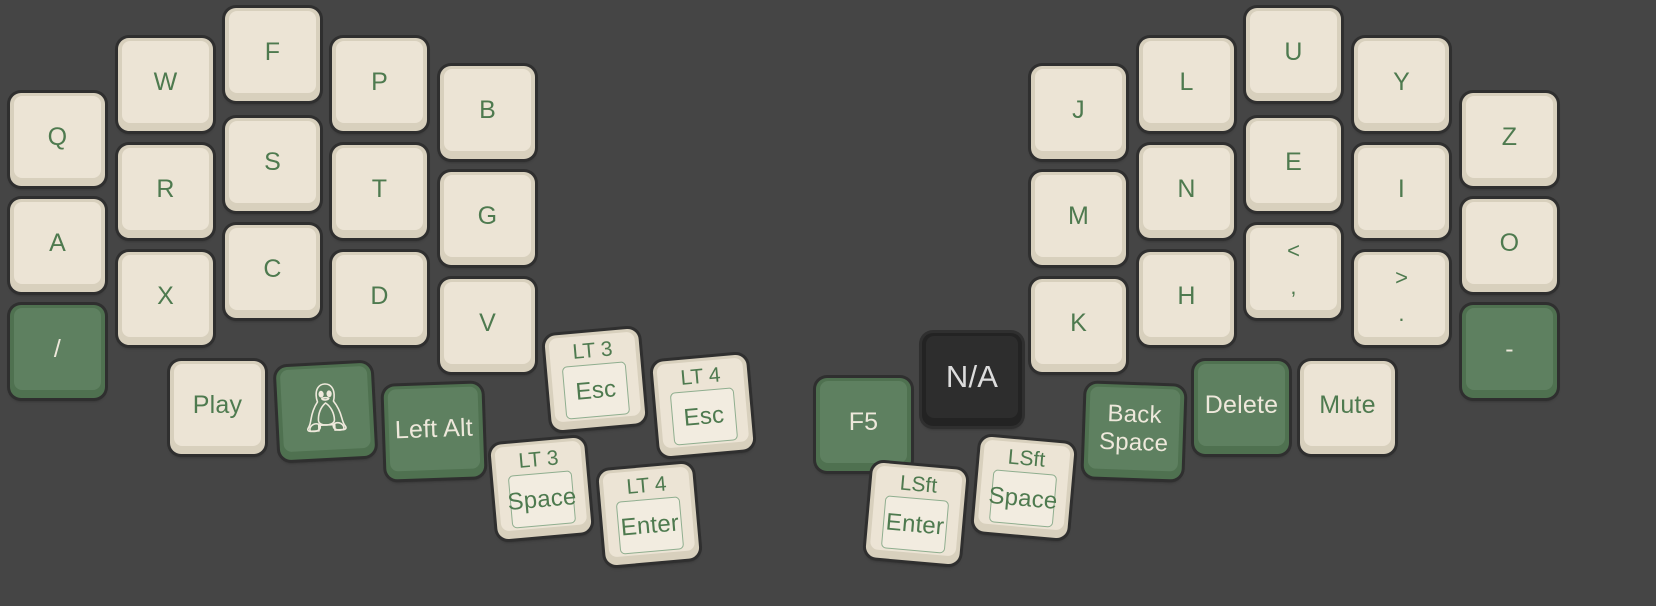  I want to click on key-inner-box: Enter, so click(650, 525).